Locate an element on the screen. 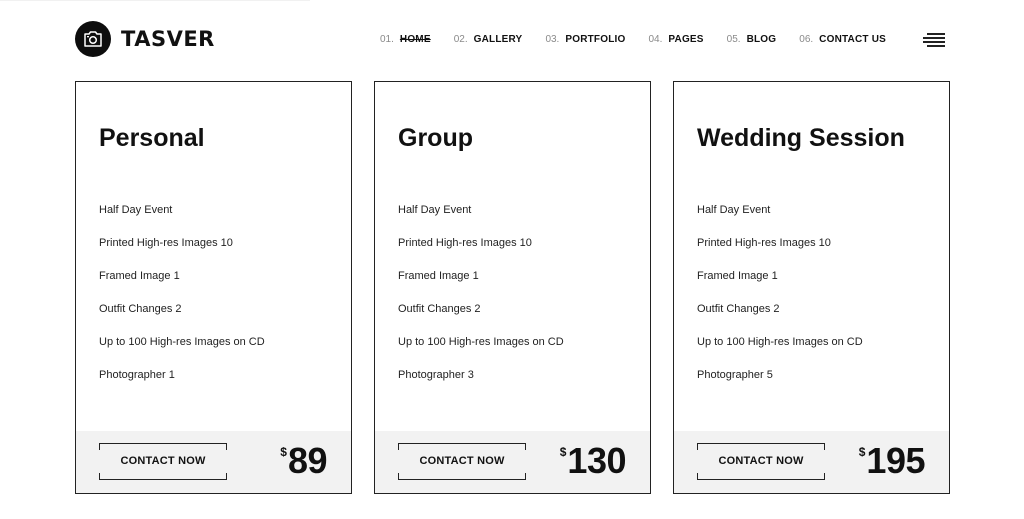 This screenshot has height=519, width=1024. price: $ 195 is located at coordinates (892, 460).